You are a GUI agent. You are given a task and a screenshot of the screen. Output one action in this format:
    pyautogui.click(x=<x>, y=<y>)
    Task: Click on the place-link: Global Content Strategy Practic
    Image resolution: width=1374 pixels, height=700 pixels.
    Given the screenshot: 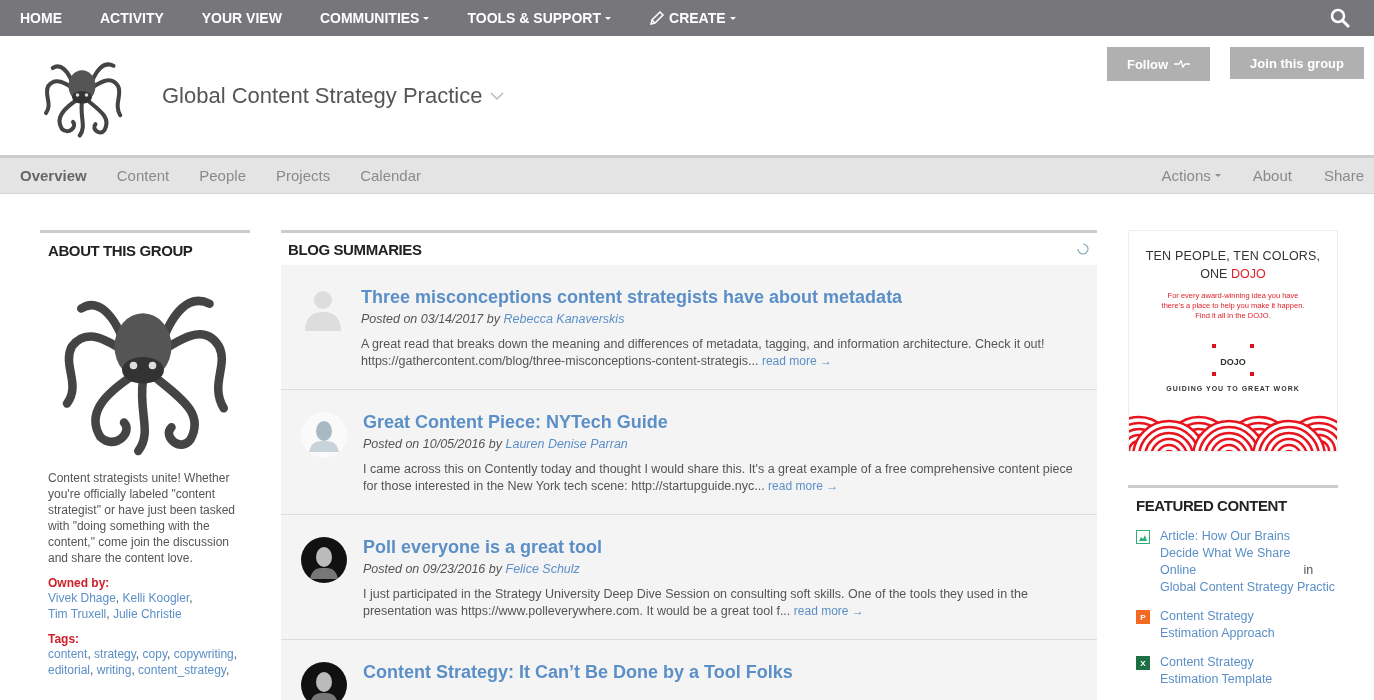 What is the action you would take?
    pyautogui.click(x=1248, y=587)
    